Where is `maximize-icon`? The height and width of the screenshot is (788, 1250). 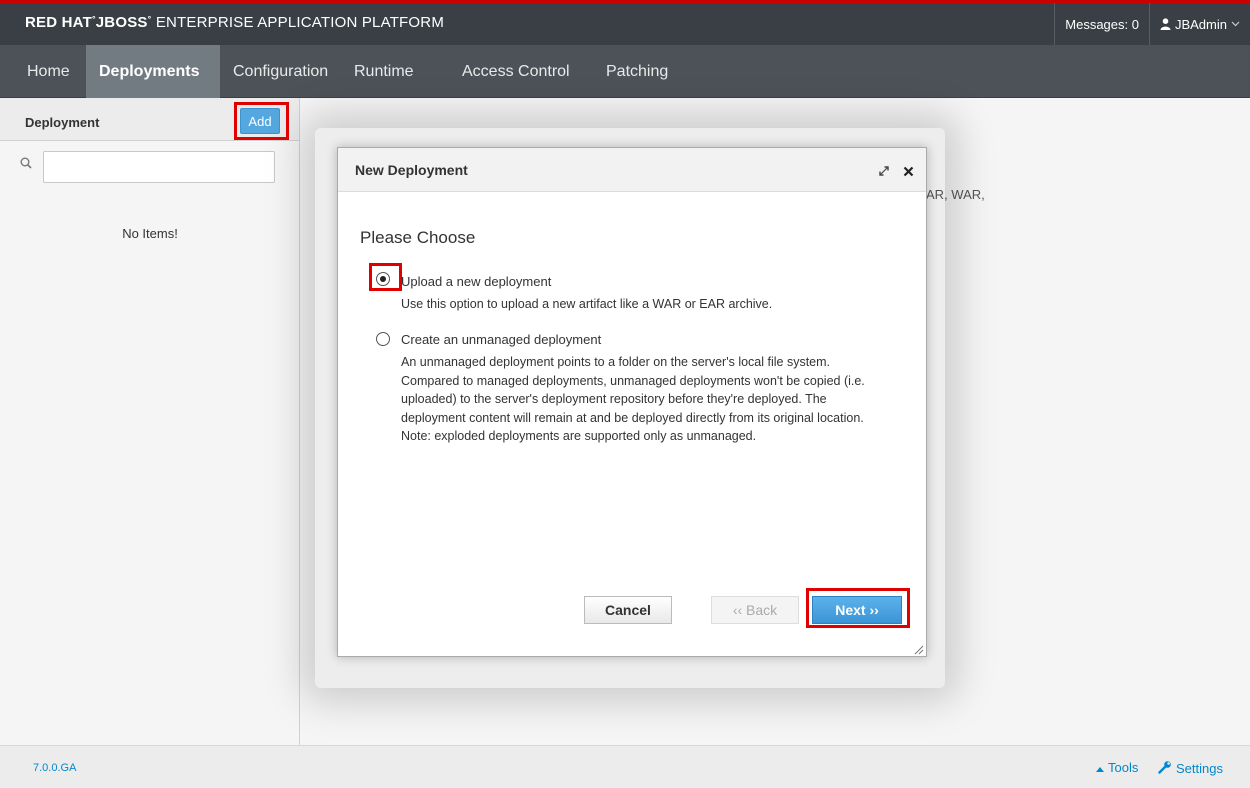 maximize-icon is located at coordinates (884, 173).